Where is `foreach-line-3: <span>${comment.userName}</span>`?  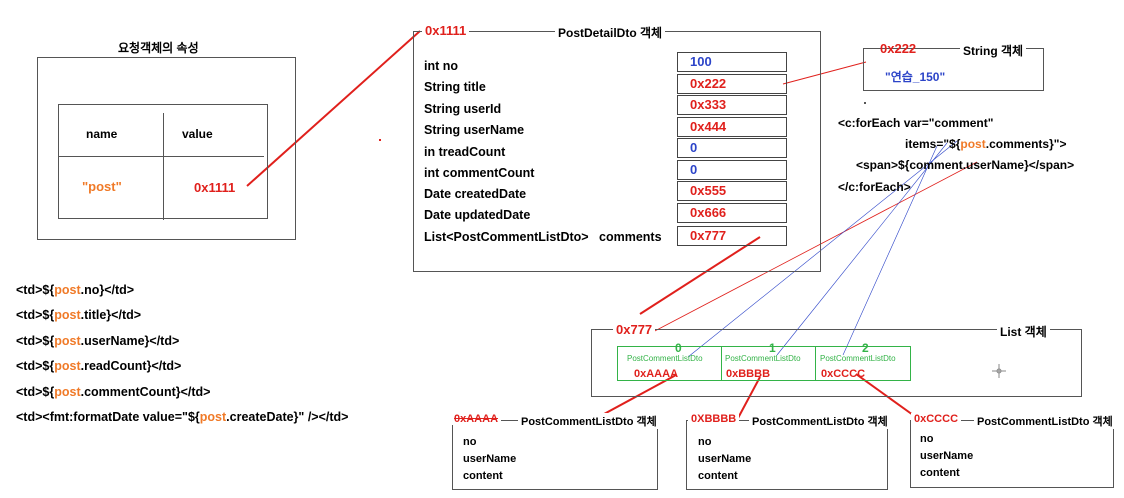 foreach-line-3: <span>${comment.userName}</span> is located at coordinates (965, 165).